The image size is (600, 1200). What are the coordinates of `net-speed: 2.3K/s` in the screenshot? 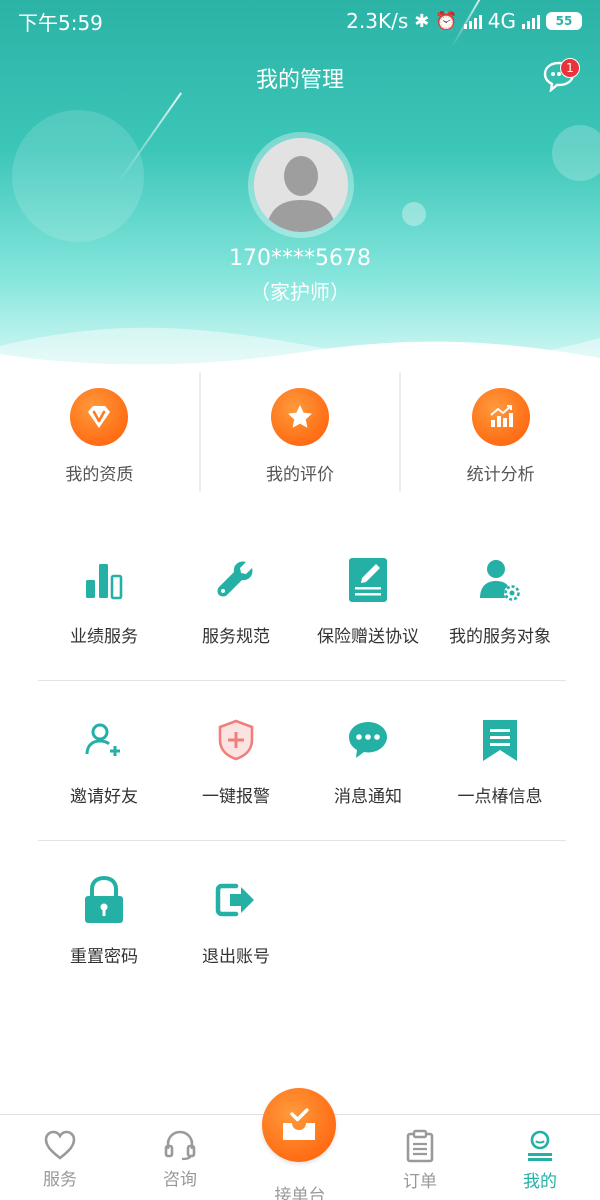 It's located at (377, 21).